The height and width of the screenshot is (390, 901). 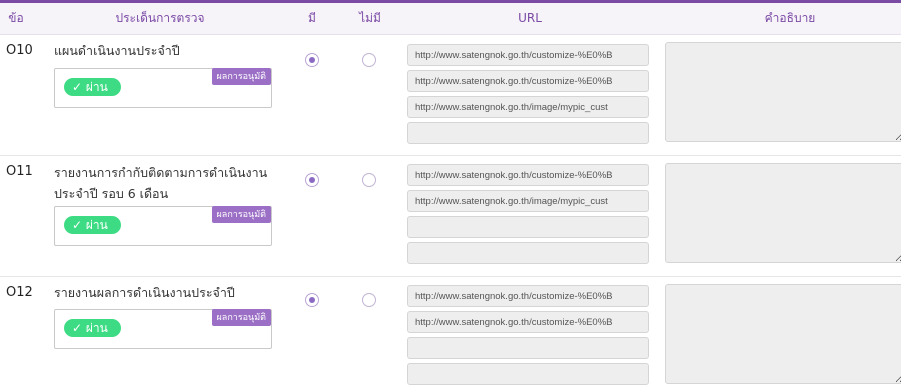 What do you see at coordinates (312, 18) in the screenshot?
I see `header-yes: มี` at bounding box center [312, 18].